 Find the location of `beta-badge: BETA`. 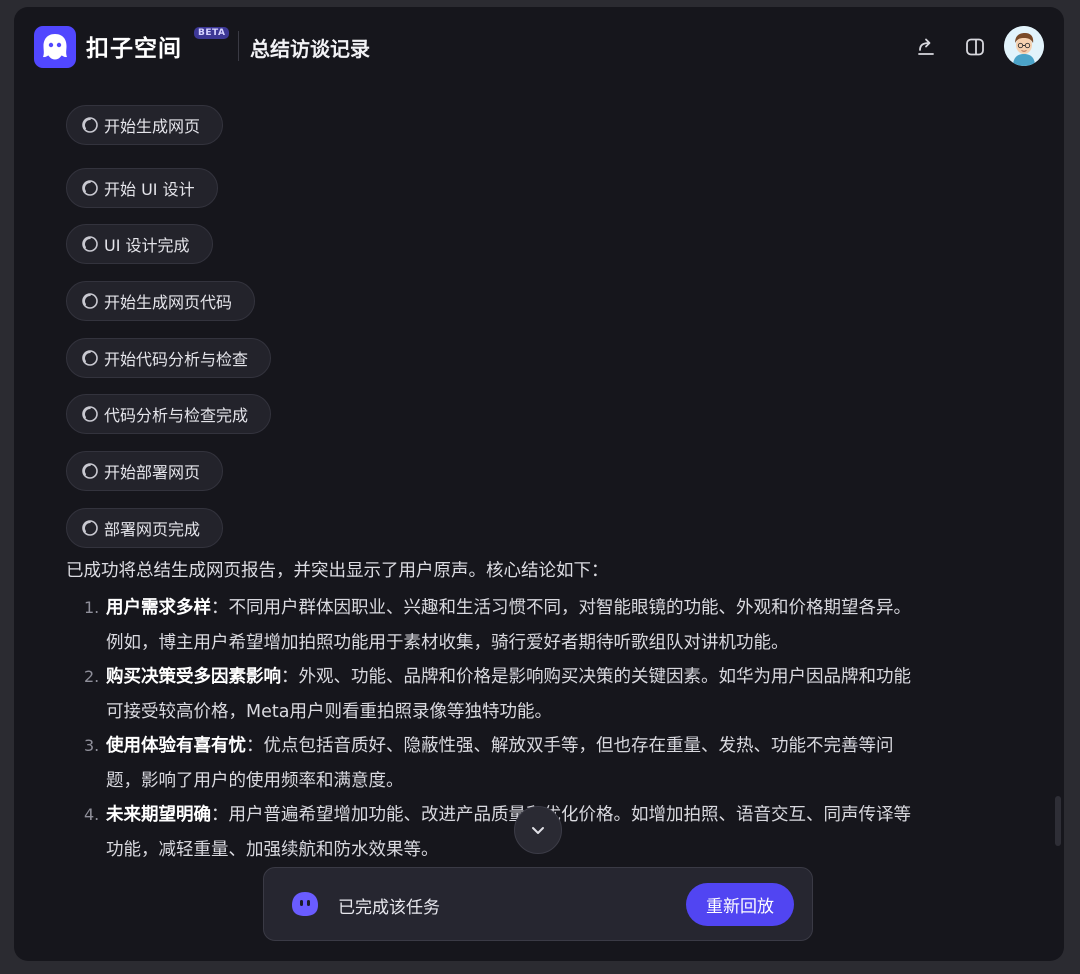

beta-badge: BETA is located at coordinates (212, 33).